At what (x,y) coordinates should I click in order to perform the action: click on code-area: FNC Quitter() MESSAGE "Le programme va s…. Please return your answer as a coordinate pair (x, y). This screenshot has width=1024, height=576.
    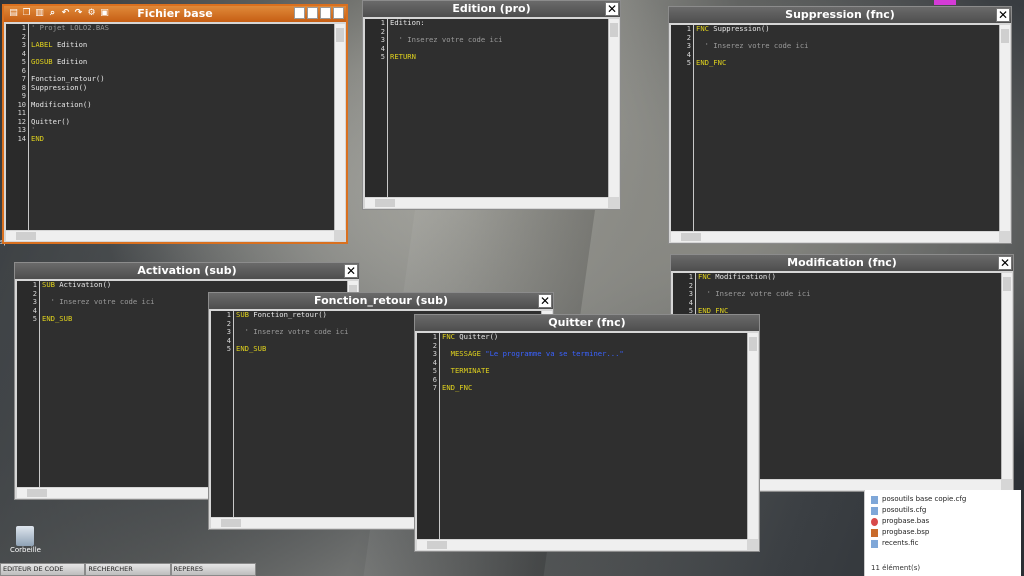
    Looking at the image, I should click on (594, 436).